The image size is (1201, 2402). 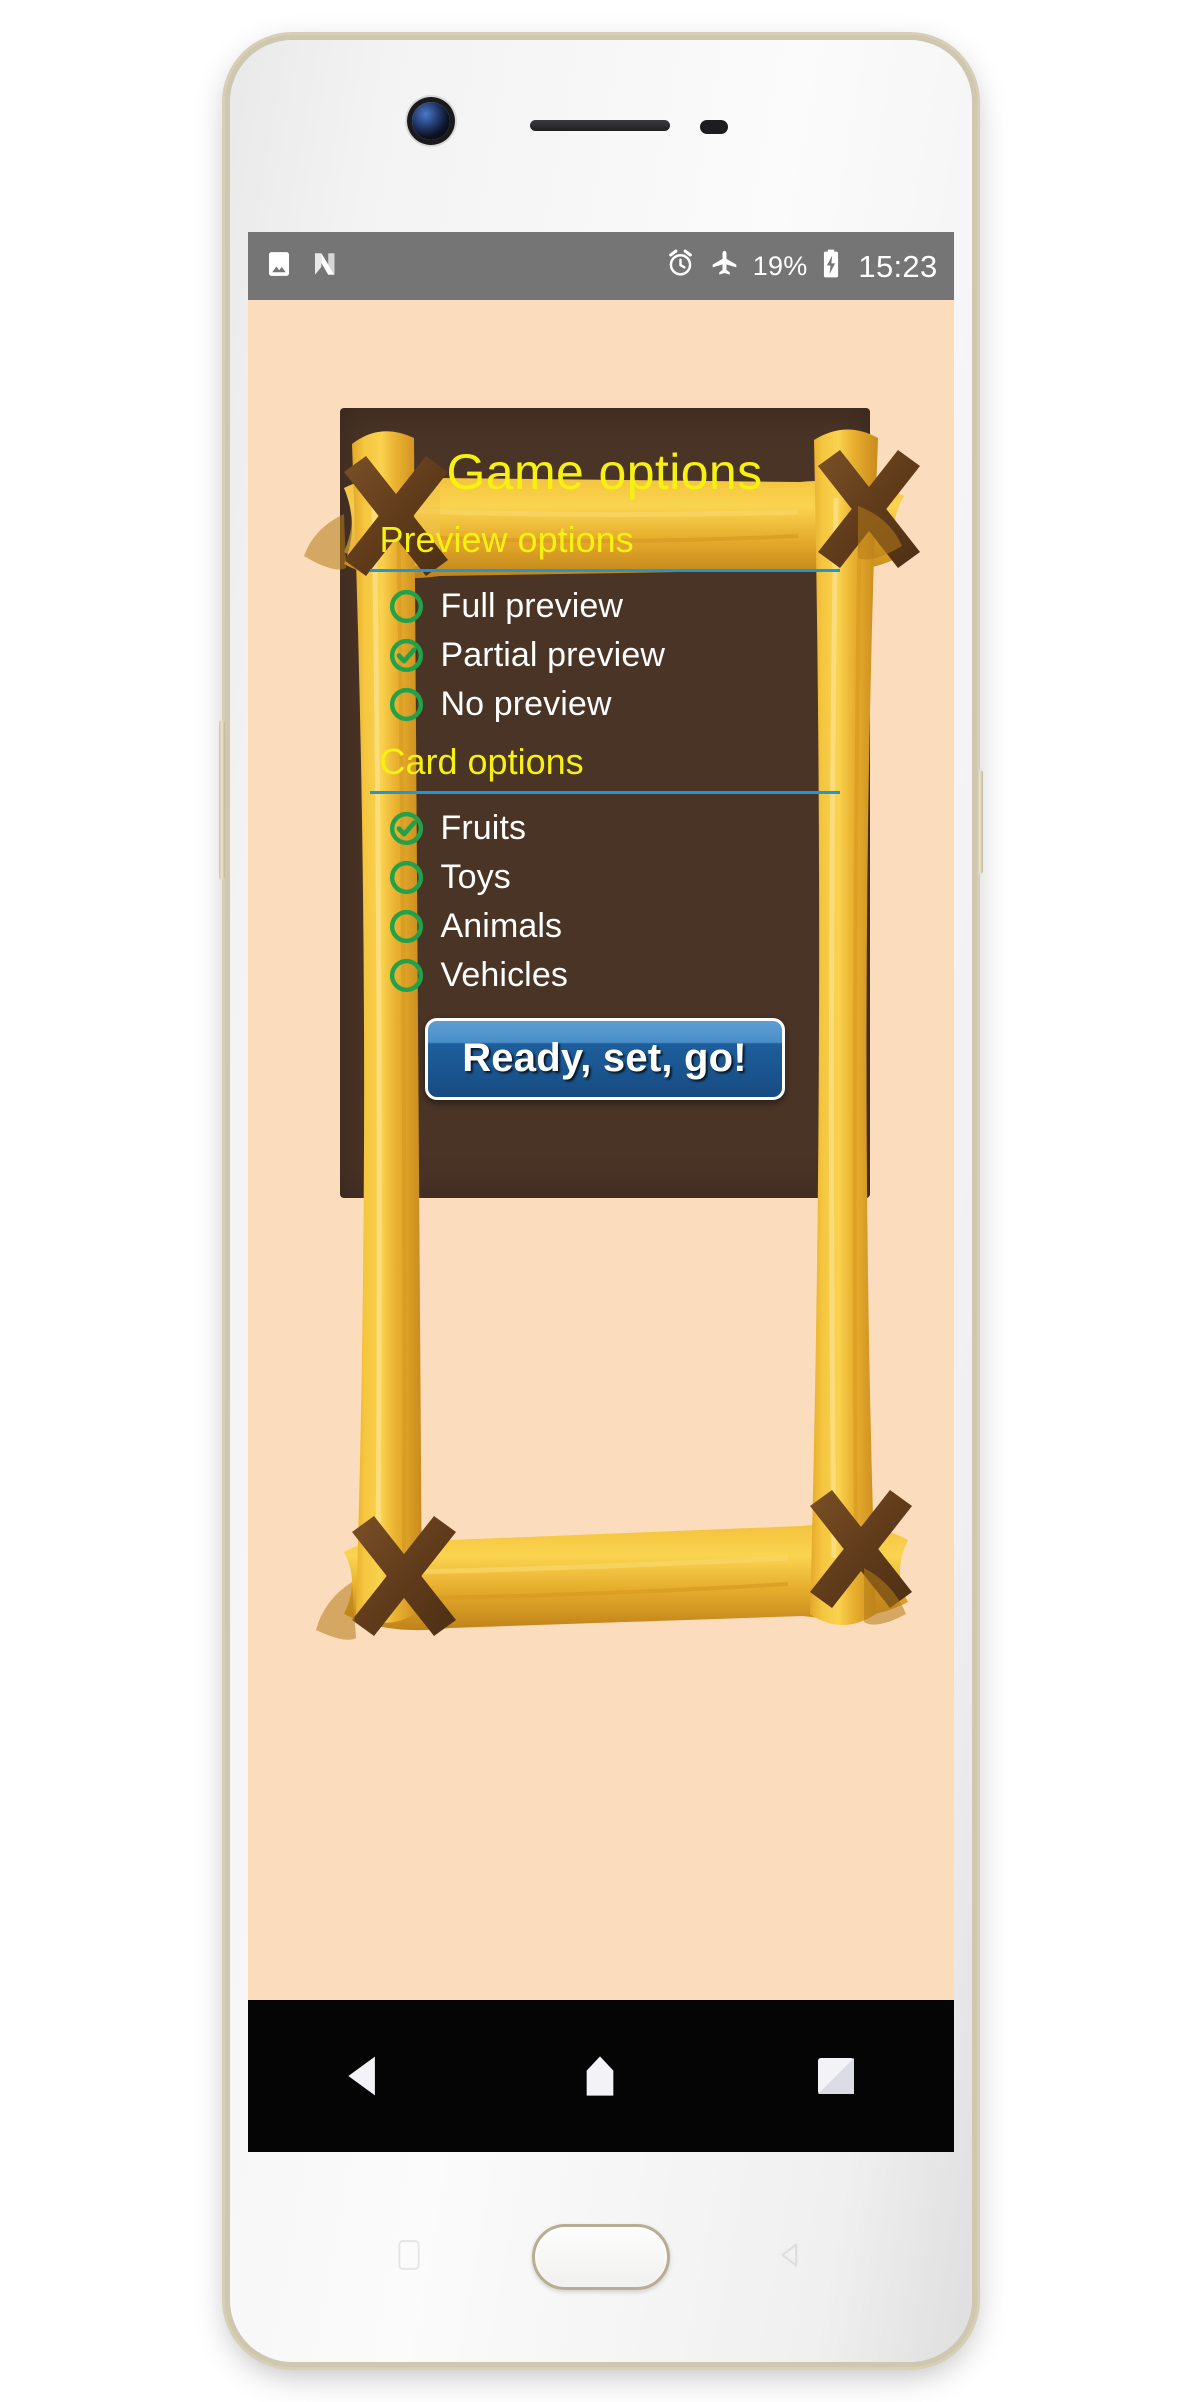 I want to click on option-label: Partial preview, so click(x=552, y=655).